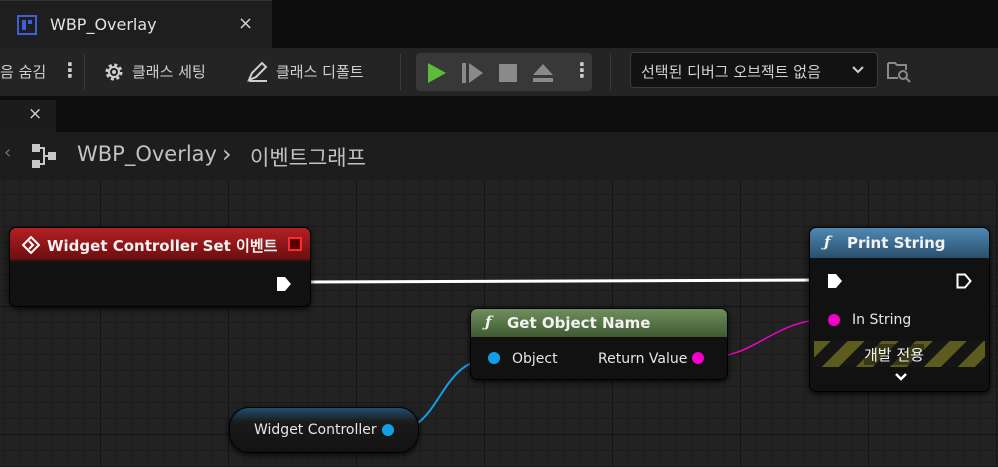  I want to click on print-string-header: ƒ Print String, so click(899, 243).